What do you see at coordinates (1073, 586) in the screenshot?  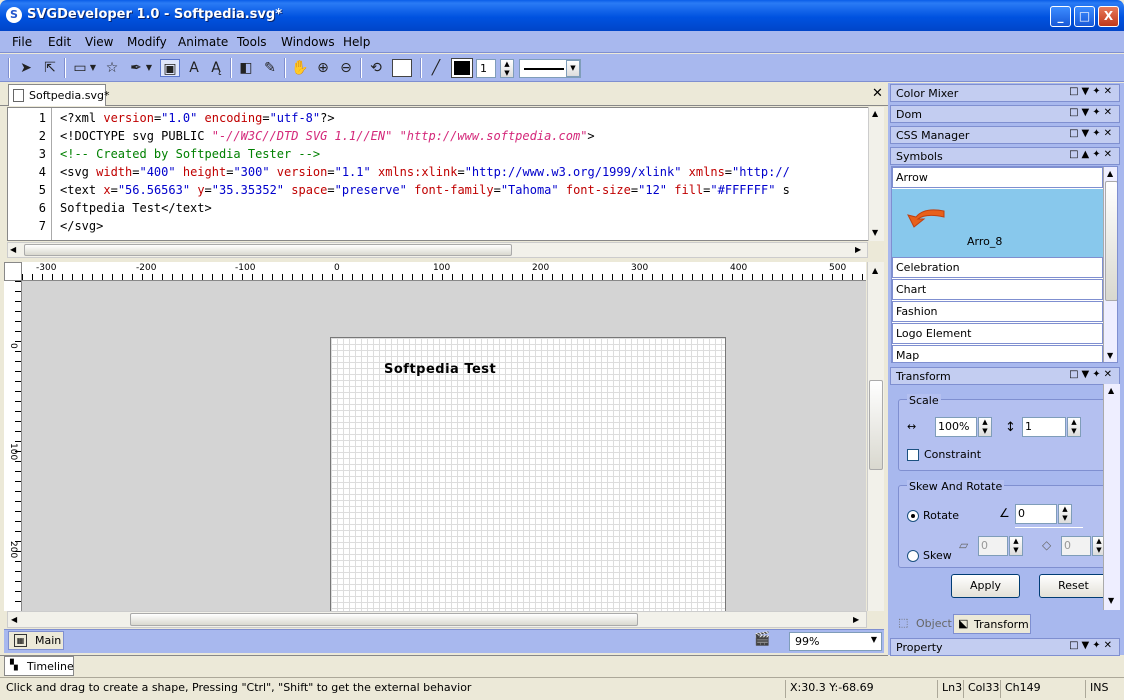 I see `reset-button: Reset` at bounding box center [1073, 586].